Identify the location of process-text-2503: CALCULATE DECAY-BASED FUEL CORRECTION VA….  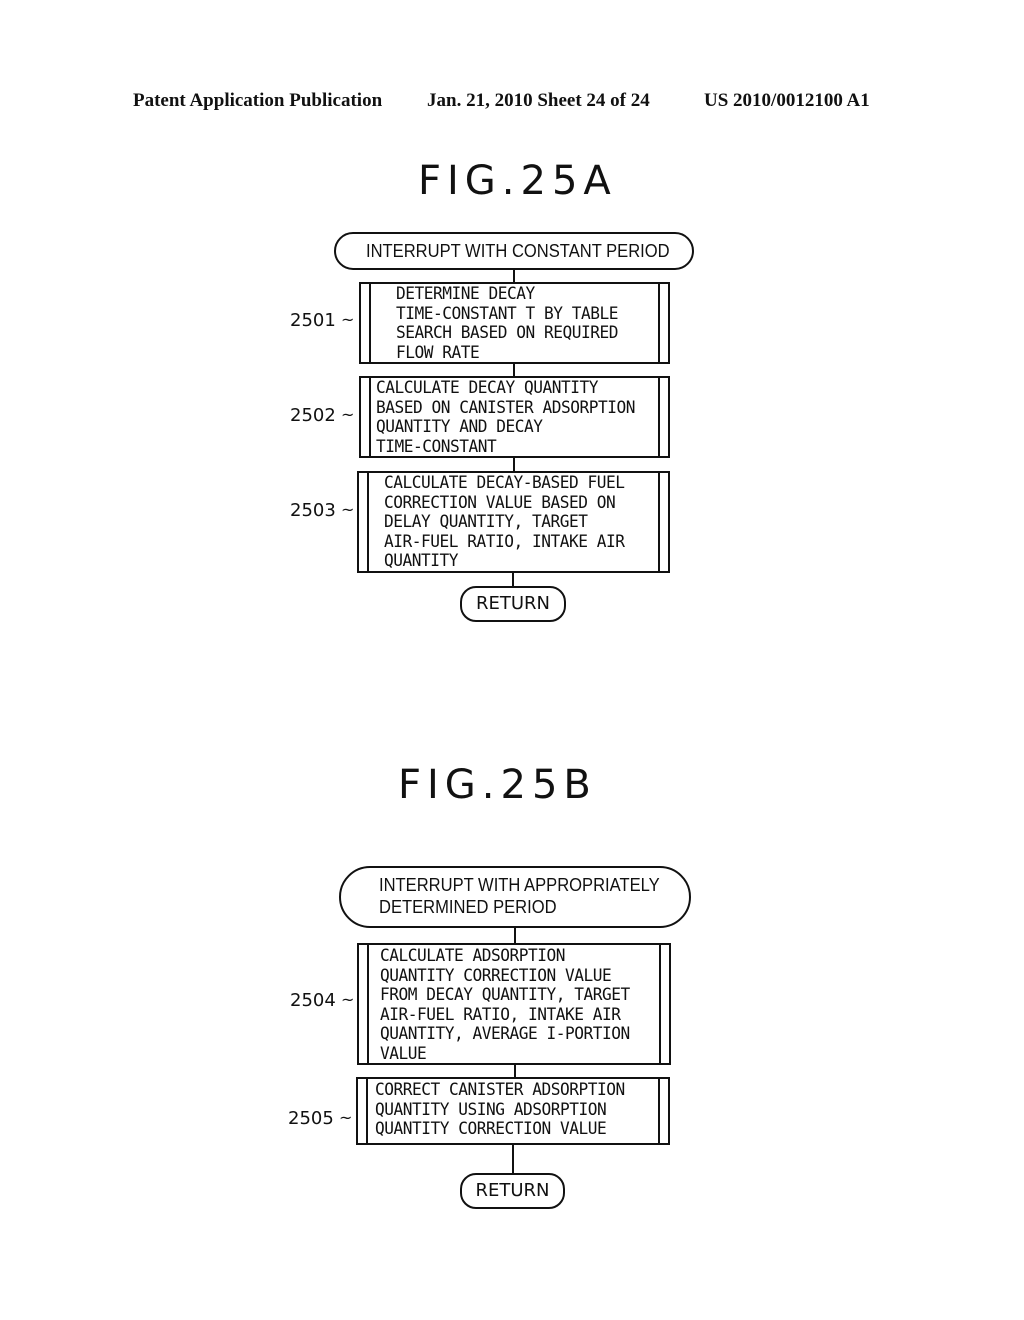
(504, 522).